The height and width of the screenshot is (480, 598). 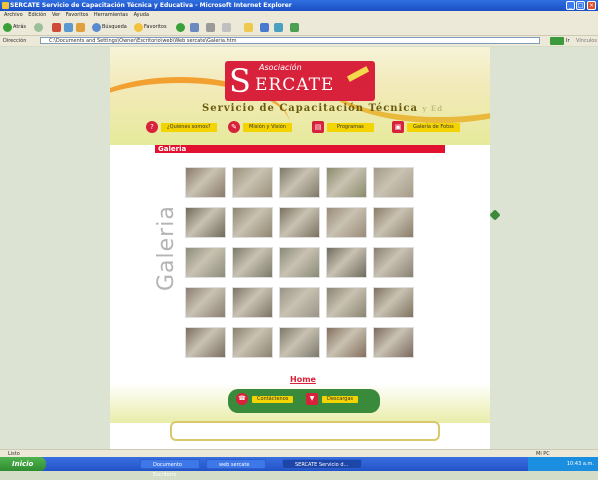 I want to click on print-icon, so click(x=210, y=27).